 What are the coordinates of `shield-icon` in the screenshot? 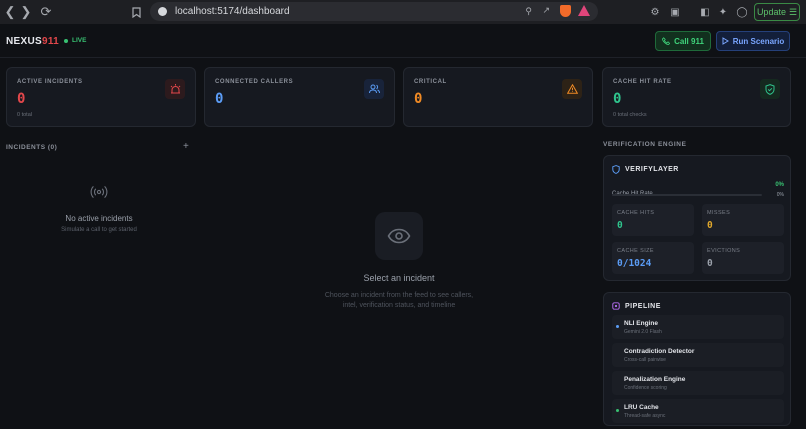 It's located at (616, 169).